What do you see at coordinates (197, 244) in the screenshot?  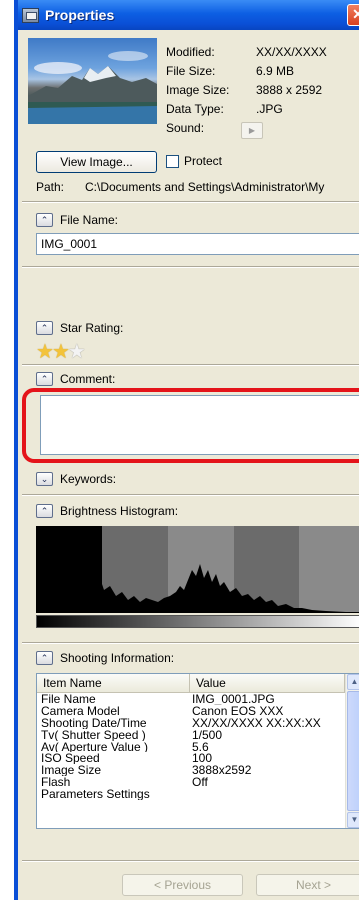 I see `file-name-field: IMG_0001` at bounding box center [197, 244].